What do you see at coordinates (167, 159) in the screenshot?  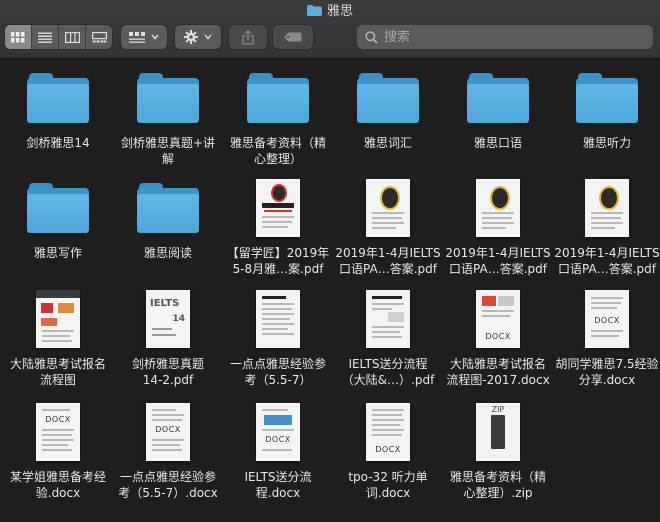 I see `item-label-line2: 解` at bounding box center [167, 159].